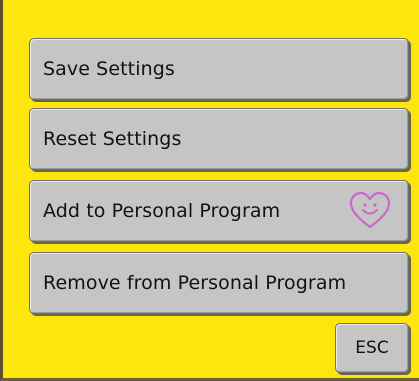 The width and height of the screenshot is (419, 381). I want to click on smiley-heart-icon, so click(370, 210).